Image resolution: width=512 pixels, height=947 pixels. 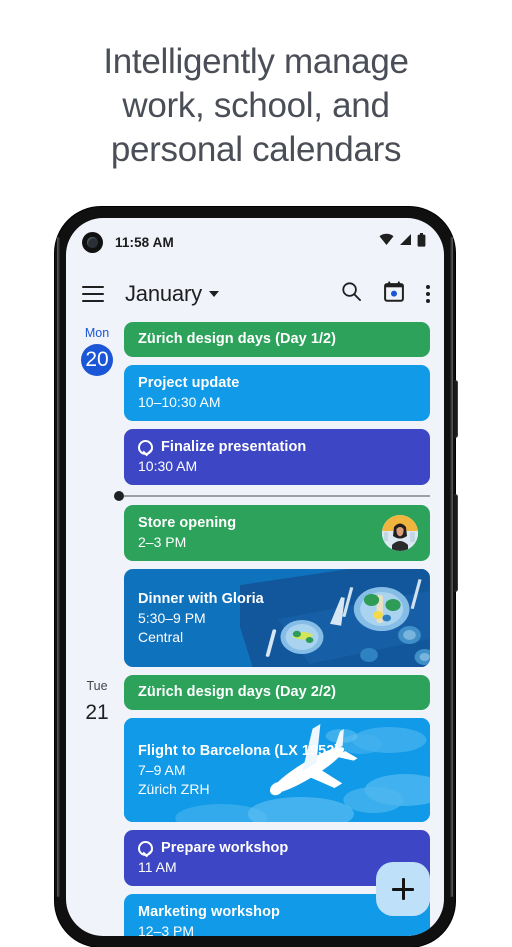 I want to click on event-location: Central, so click(x=161, y=636).